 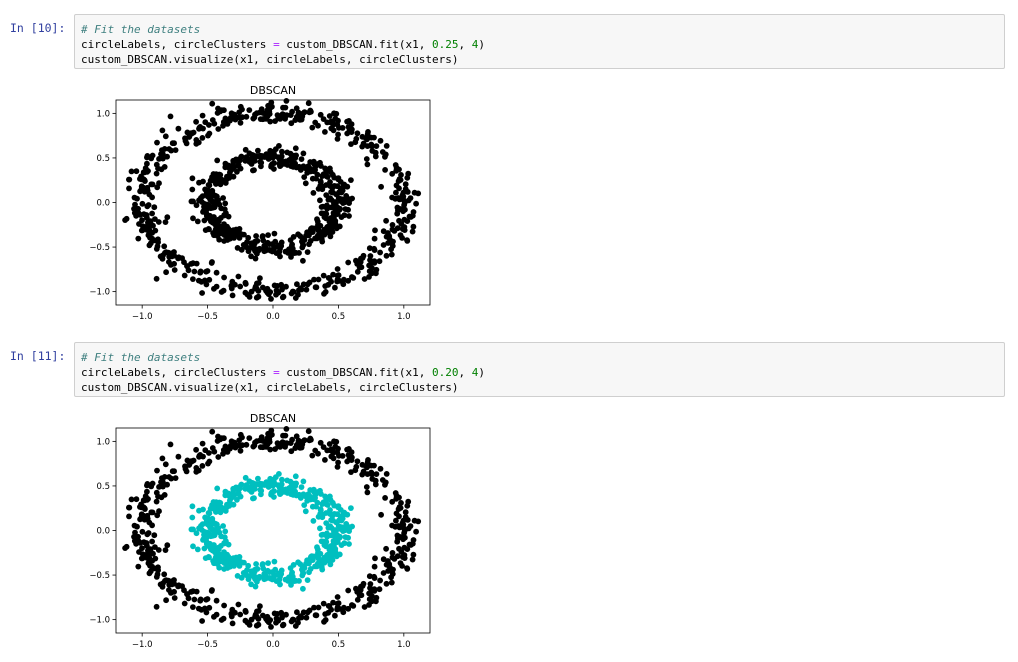 What do you see at coordinates (207, 317) in the screenshot?
I see `x-tick-label: −0.5` at bounding box center [207, 317].